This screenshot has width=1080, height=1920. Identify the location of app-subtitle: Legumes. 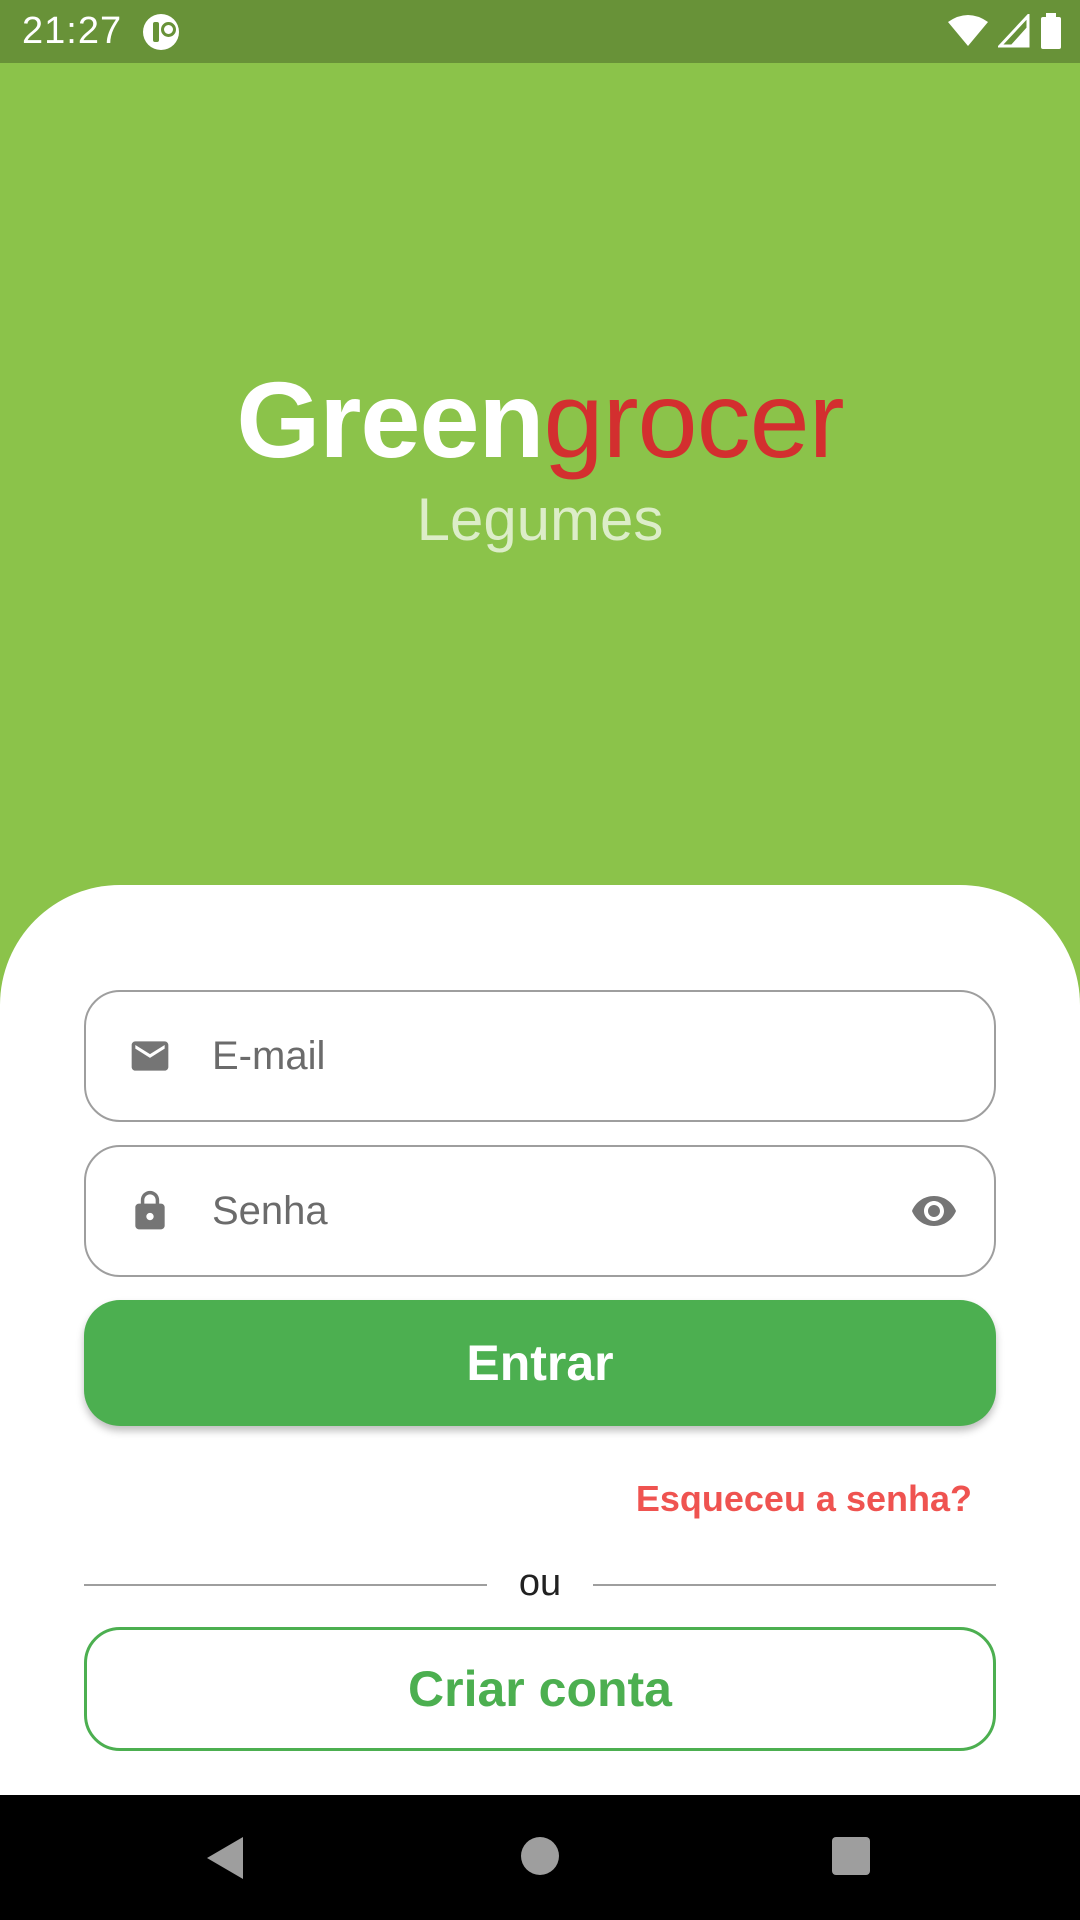
(540, 519).